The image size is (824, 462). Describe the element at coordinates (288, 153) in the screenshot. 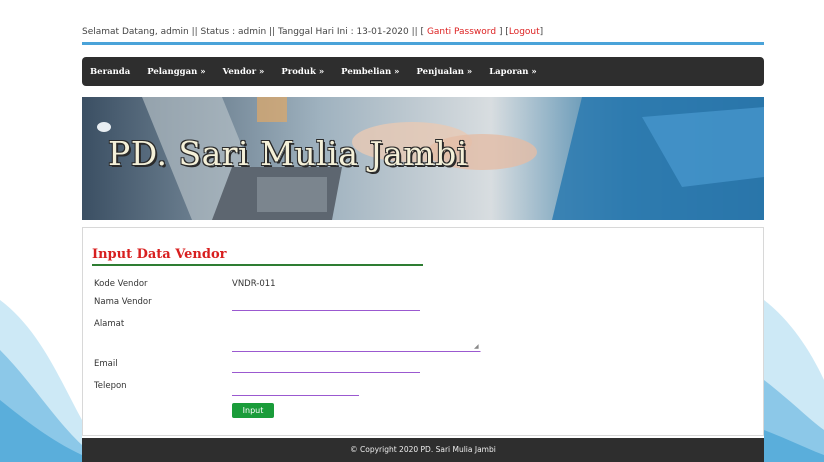

I see `banner-title: PD. Sari Mulia Jambi` at that location.